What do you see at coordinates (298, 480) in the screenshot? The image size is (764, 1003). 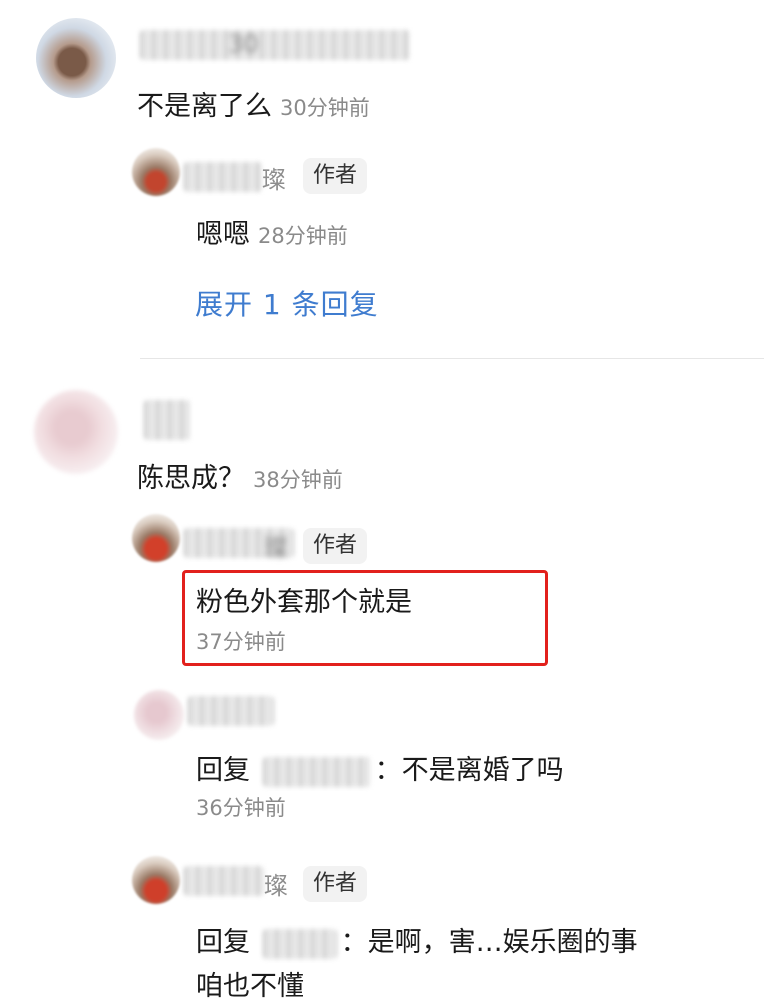 I see `timestamp: 38分钟前` at bounding box center [298, 480].